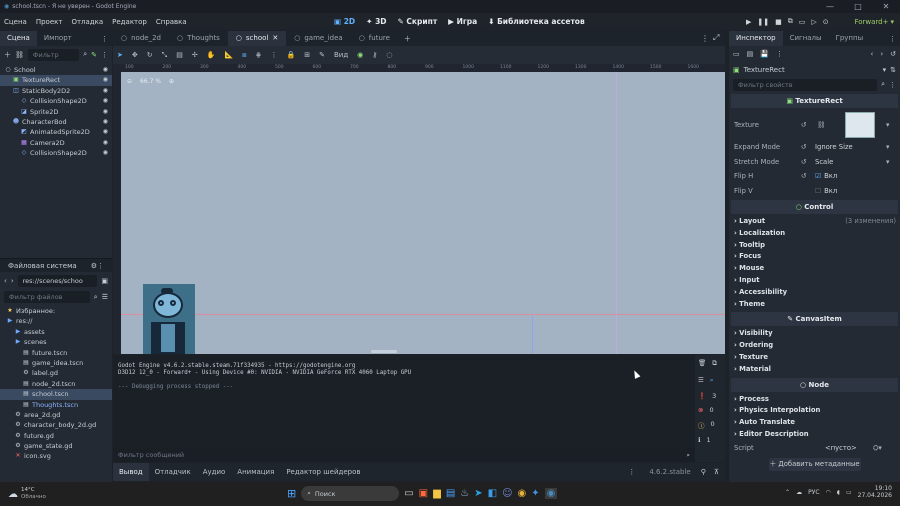 The width and height of the screenshot is (900, 506). What do you see at coordinates (814, 246) in the screenshot?
I see `inspector-group: › Tooltip` at bounding box center [814, 246].